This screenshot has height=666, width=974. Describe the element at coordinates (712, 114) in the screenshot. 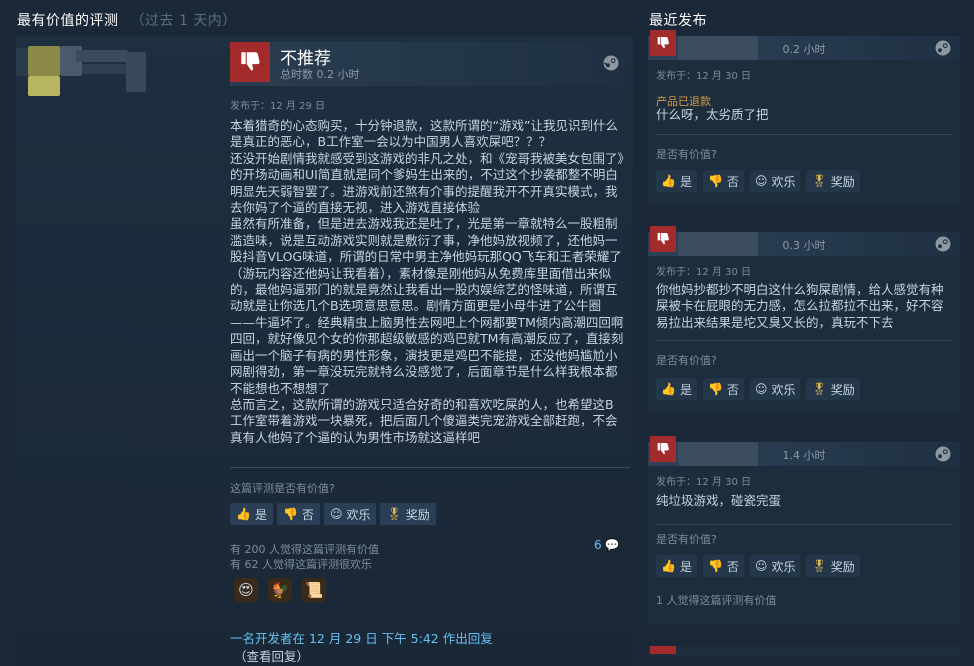

I see `recent-text: 什么呀，太劣质了把` at that location.